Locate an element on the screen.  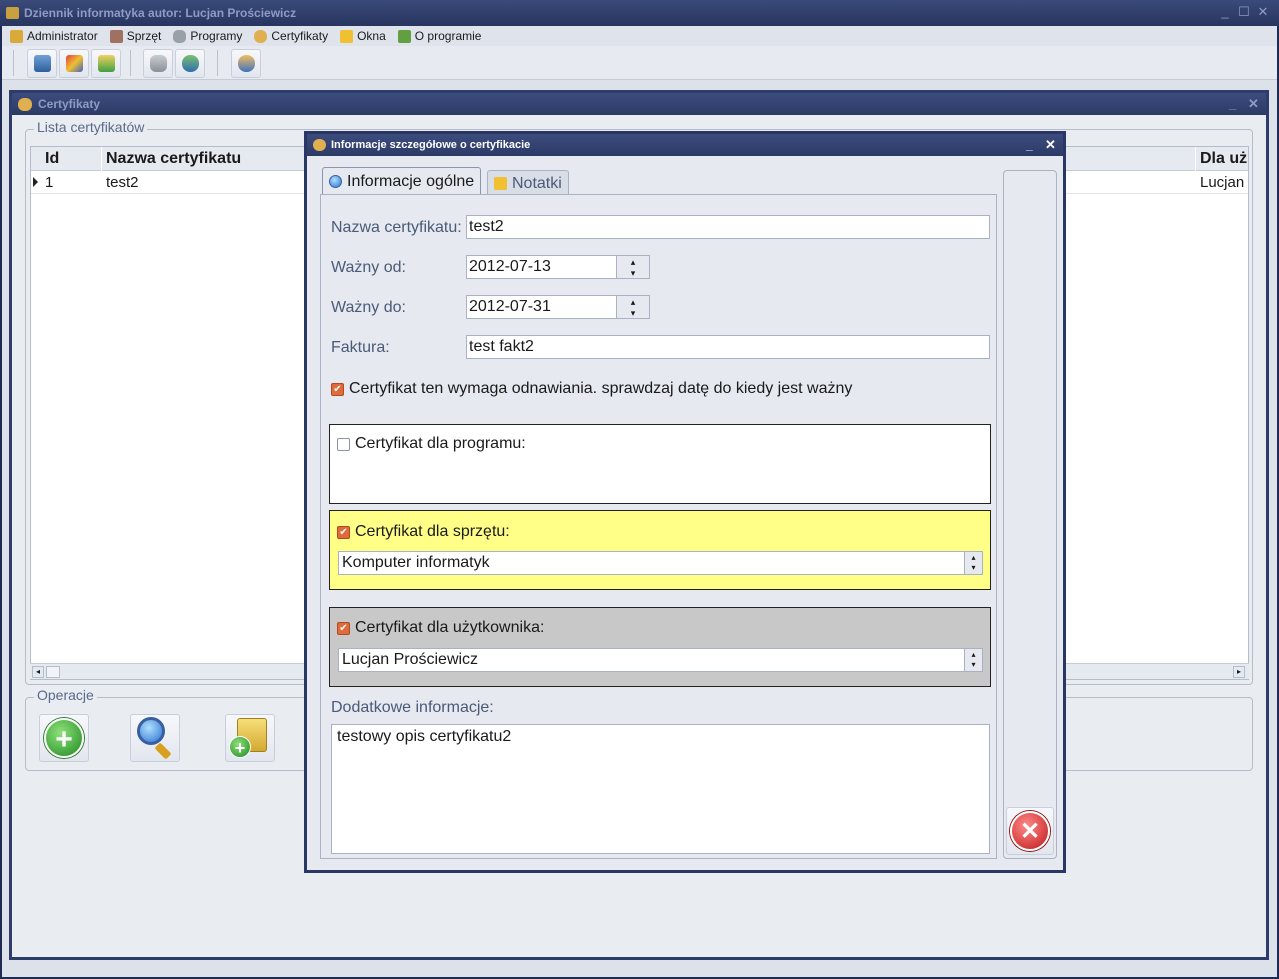
scroll-right-arrow: ▸ is located at coordinates (1239, 672).